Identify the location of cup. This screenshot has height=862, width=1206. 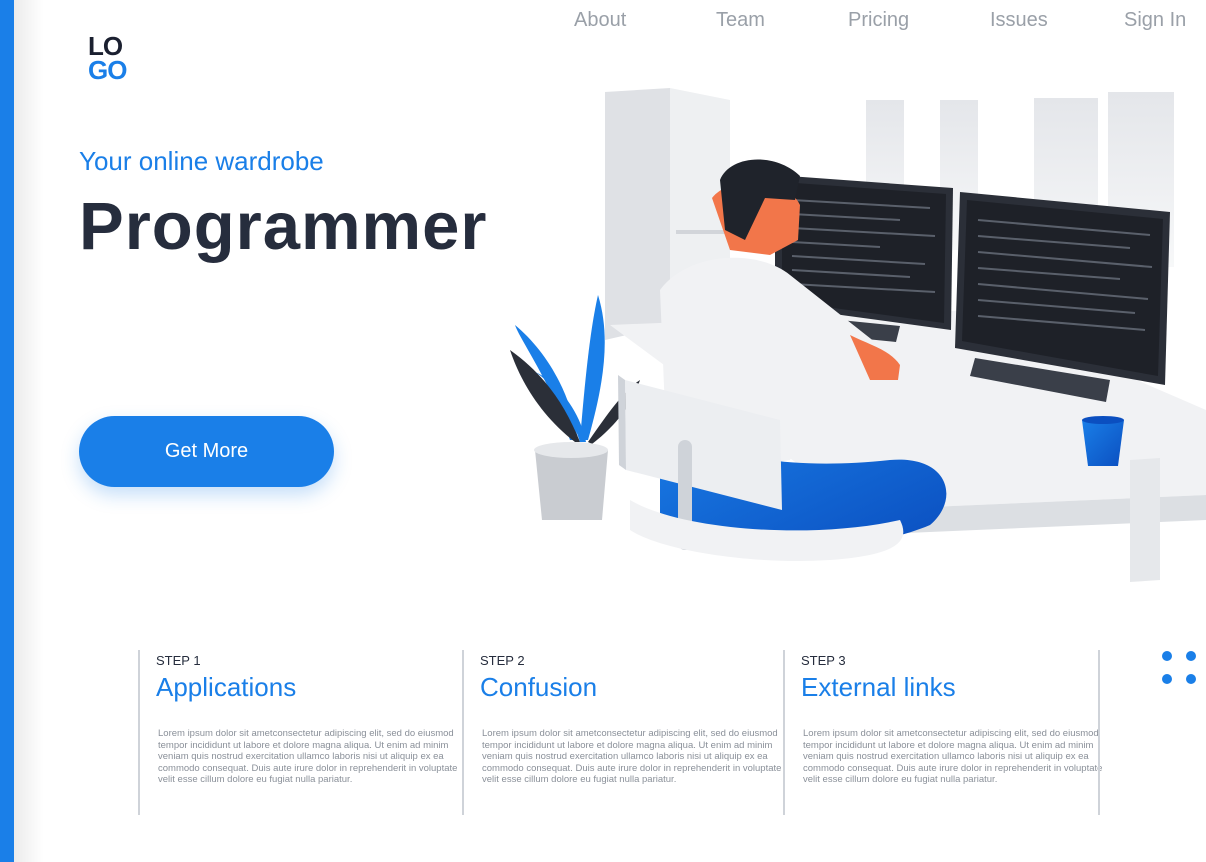
(1103, 441).